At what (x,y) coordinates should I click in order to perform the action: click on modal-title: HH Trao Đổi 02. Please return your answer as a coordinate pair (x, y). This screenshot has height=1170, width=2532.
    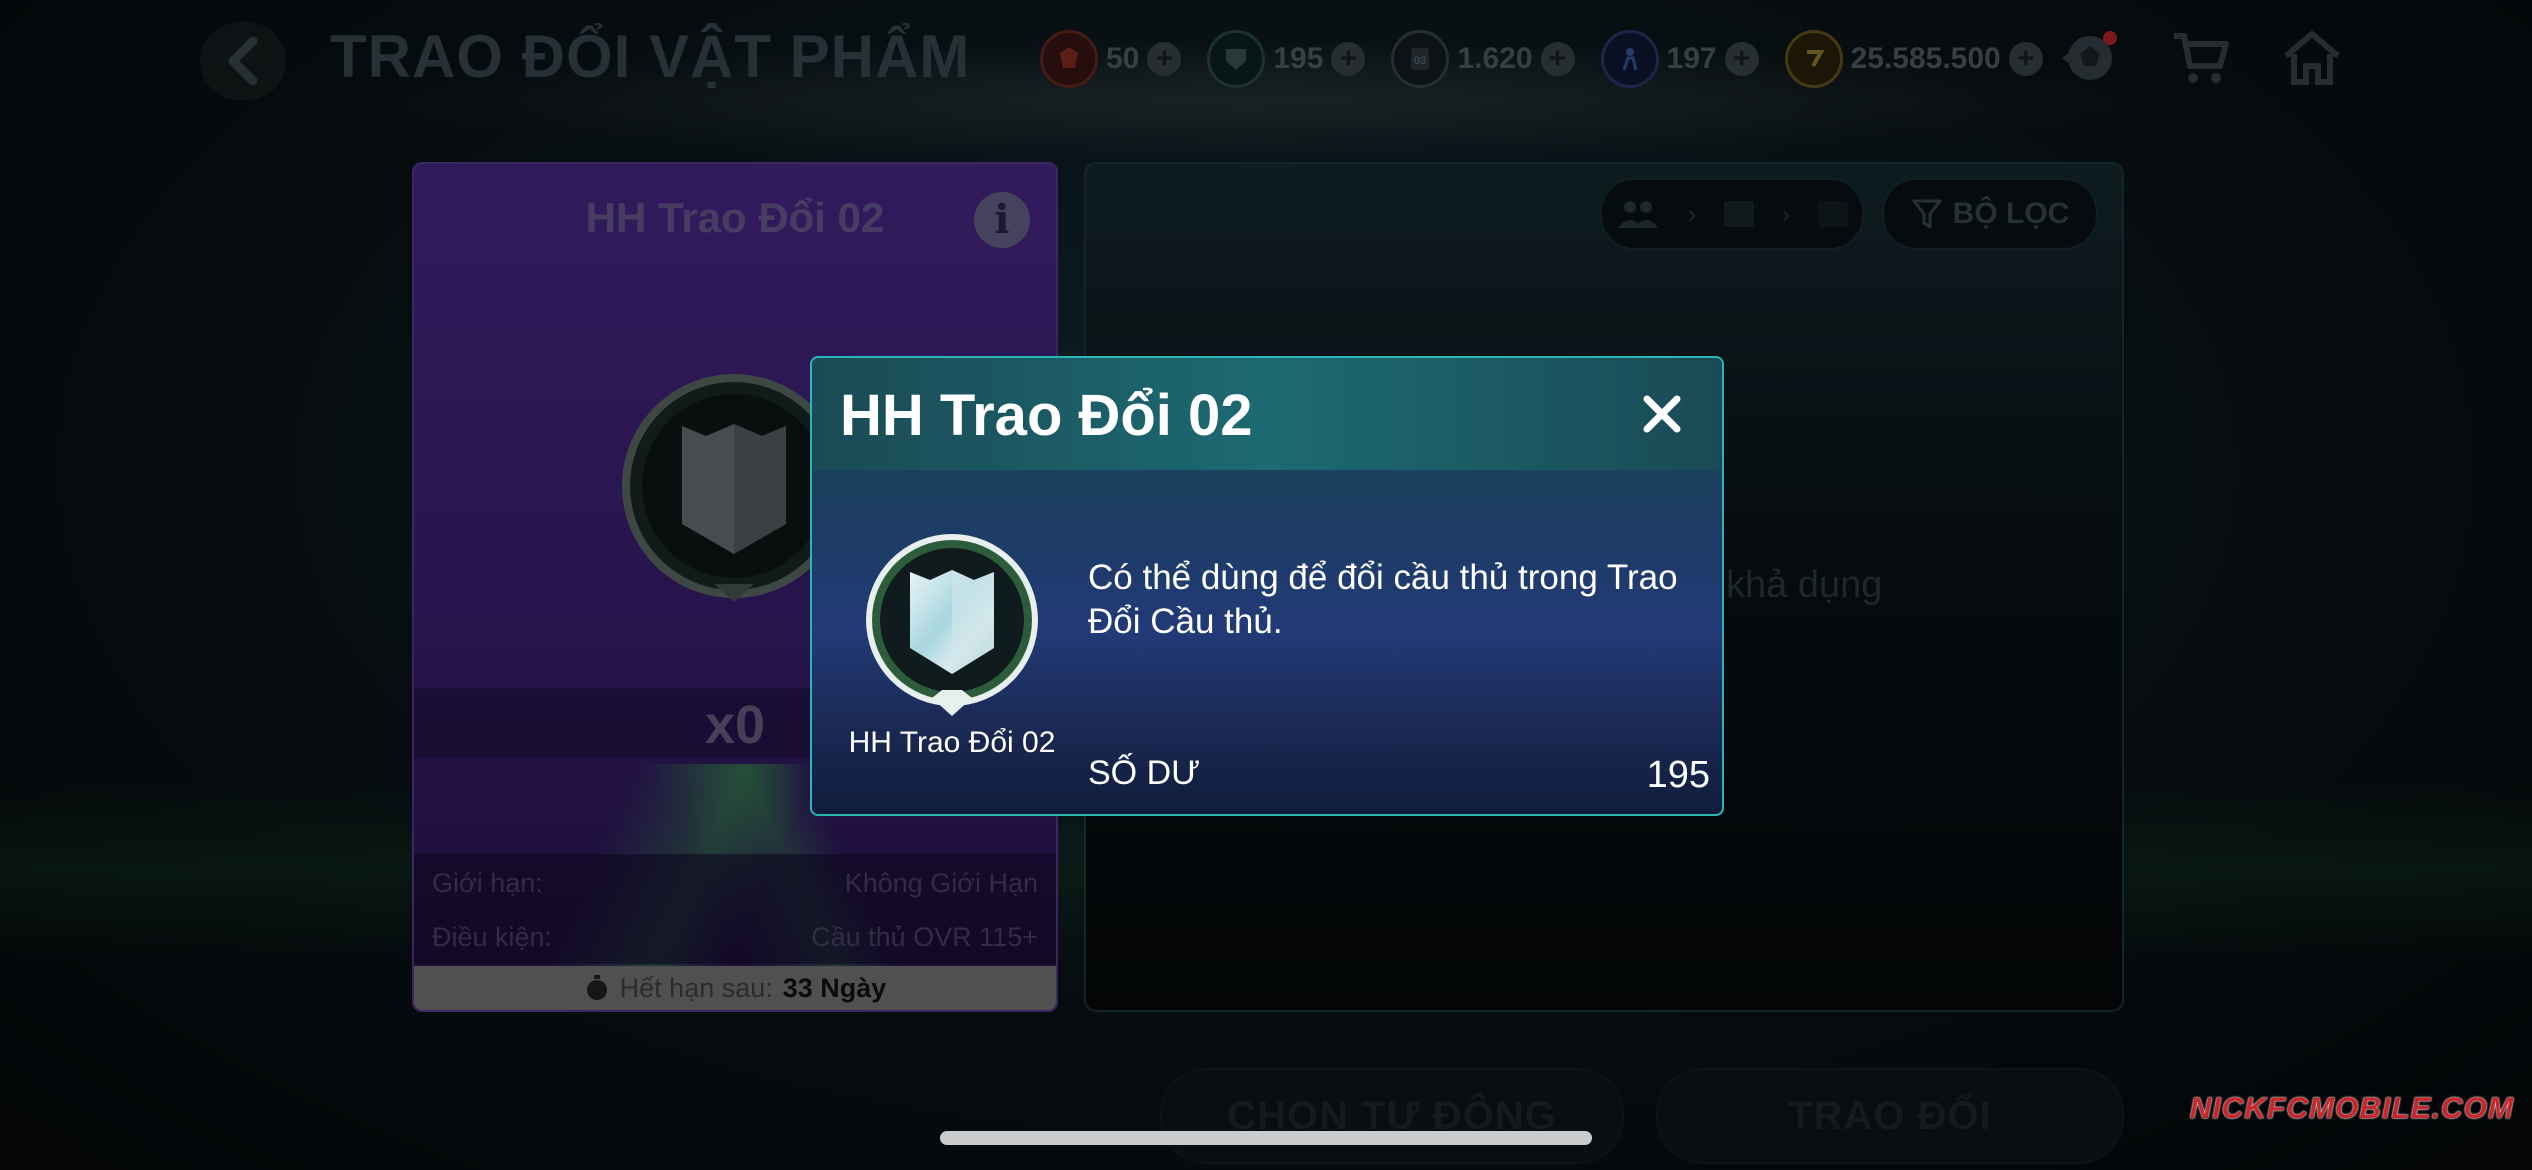
    Looking at the image, I should click on (1046, 415).